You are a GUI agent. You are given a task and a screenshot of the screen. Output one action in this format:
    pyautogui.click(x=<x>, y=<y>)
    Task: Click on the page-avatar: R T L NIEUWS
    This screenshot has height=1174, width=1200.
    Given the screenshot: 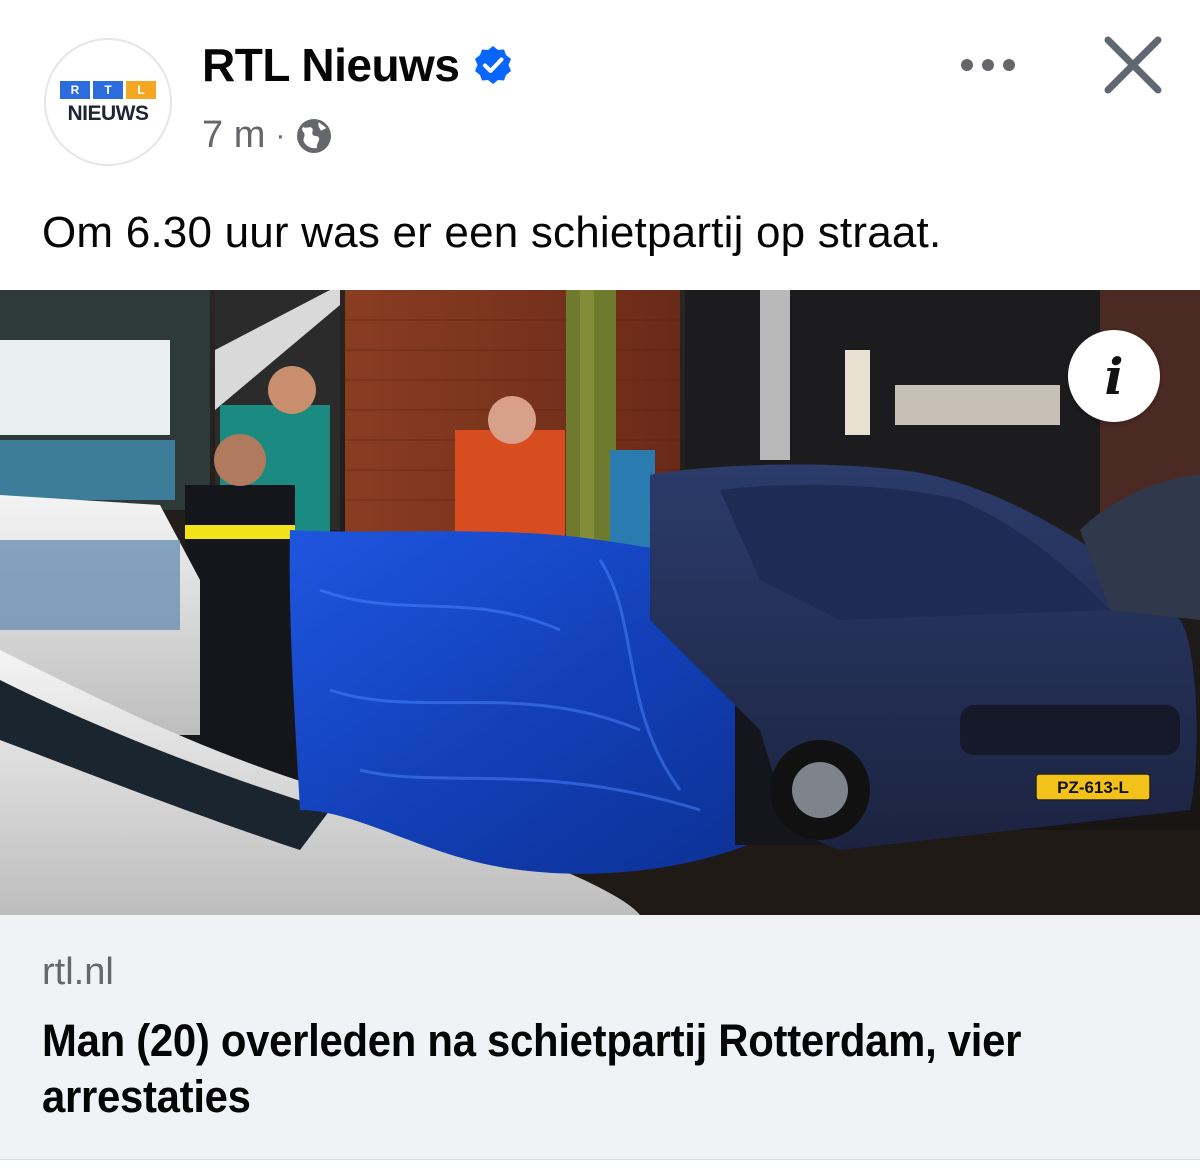 What is the action you would take?
    pyautogui.click(x=108, y=102)
    